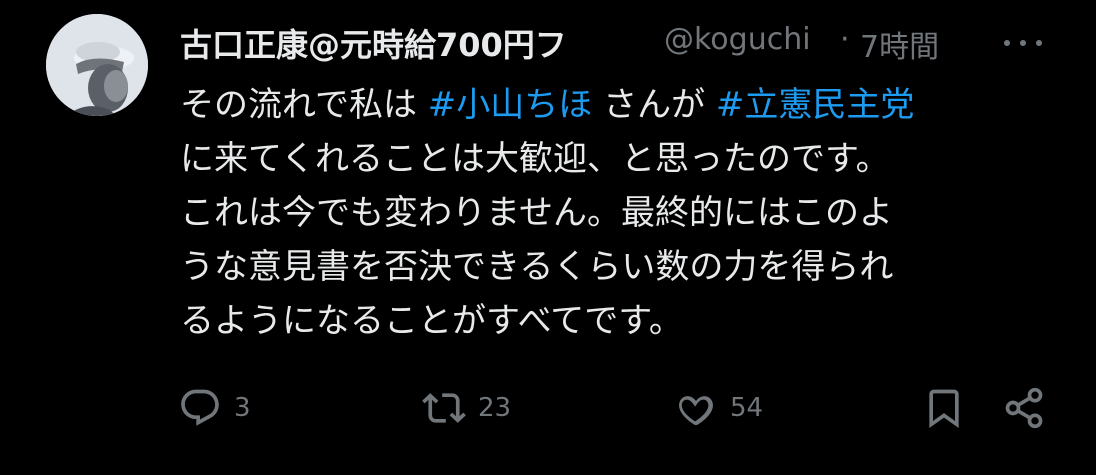 This screenshot has height=475, width=1096. Describe the element at coordinates (751, 39) in the screenshot. I see `user-handle: @koguchi` at that location.